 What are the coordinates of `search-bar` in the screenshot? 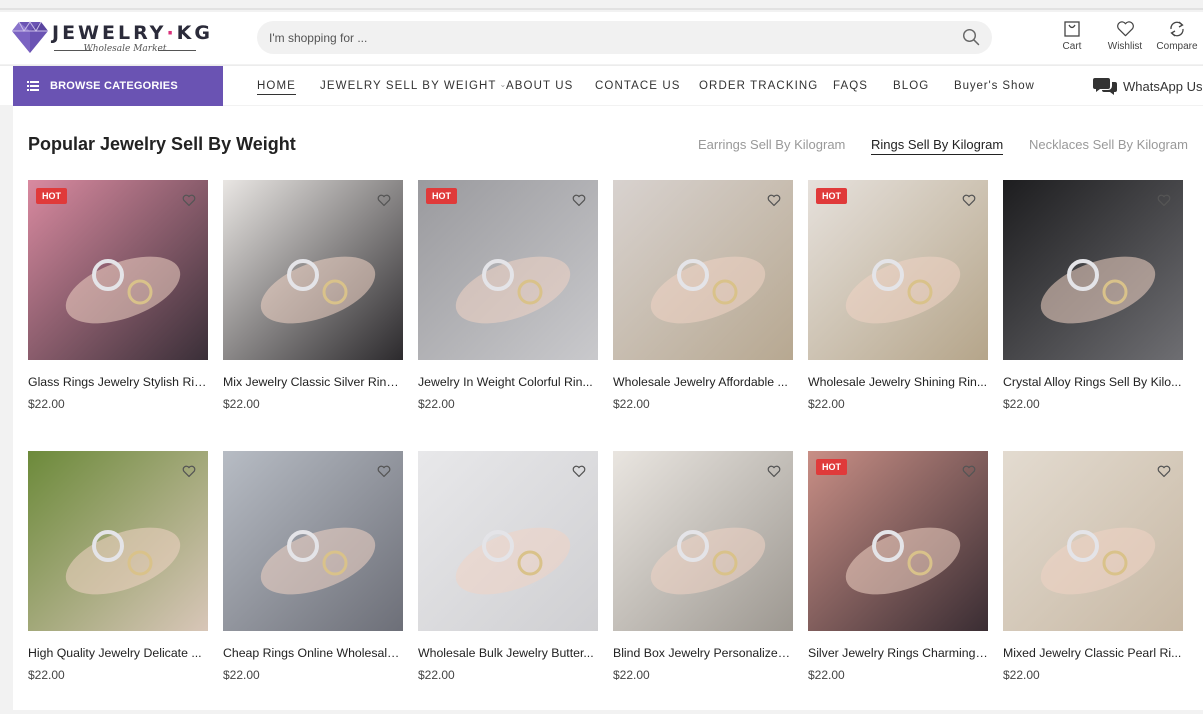 It's located at (624, 37).